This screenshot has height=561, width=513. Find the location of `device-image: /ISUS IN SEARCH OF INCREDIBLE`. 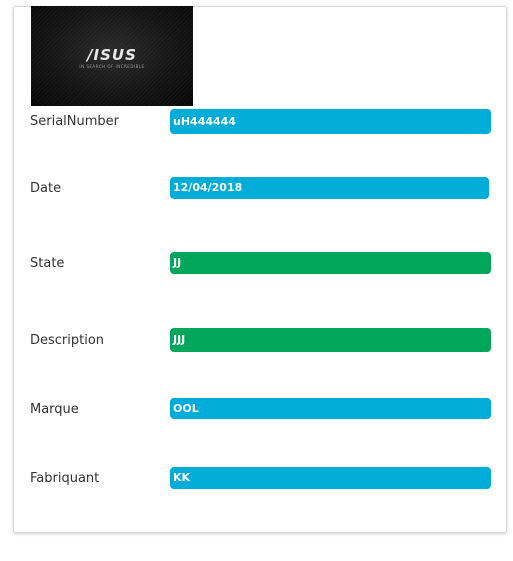

device-image: /ISUS IN SEARCH OF INCREDIBLE is located at coordinates (112, 56).